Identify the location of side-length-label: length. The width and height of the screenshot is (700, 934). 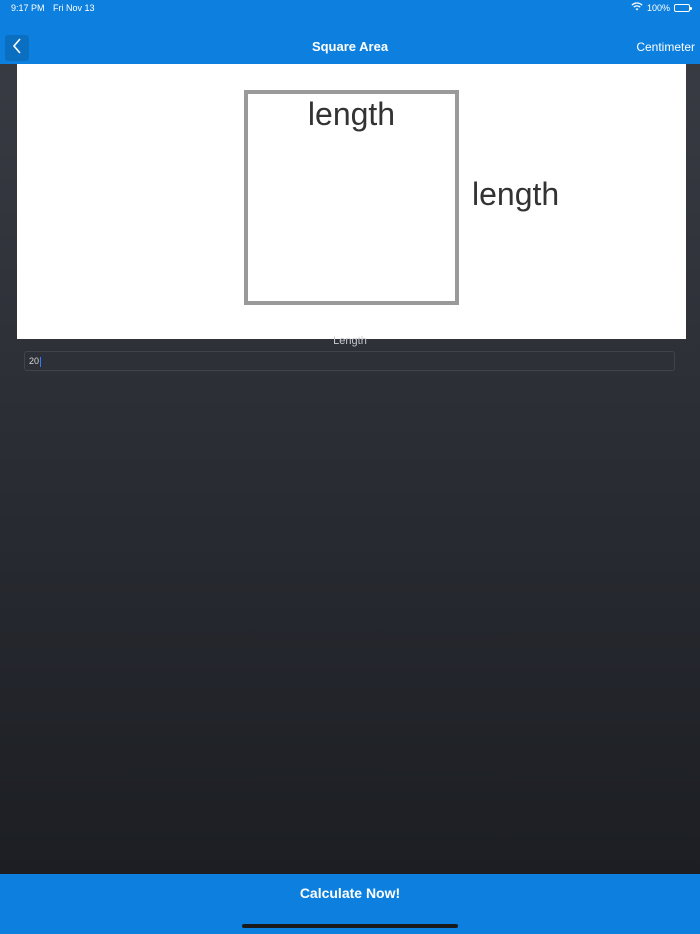
(516, 194).